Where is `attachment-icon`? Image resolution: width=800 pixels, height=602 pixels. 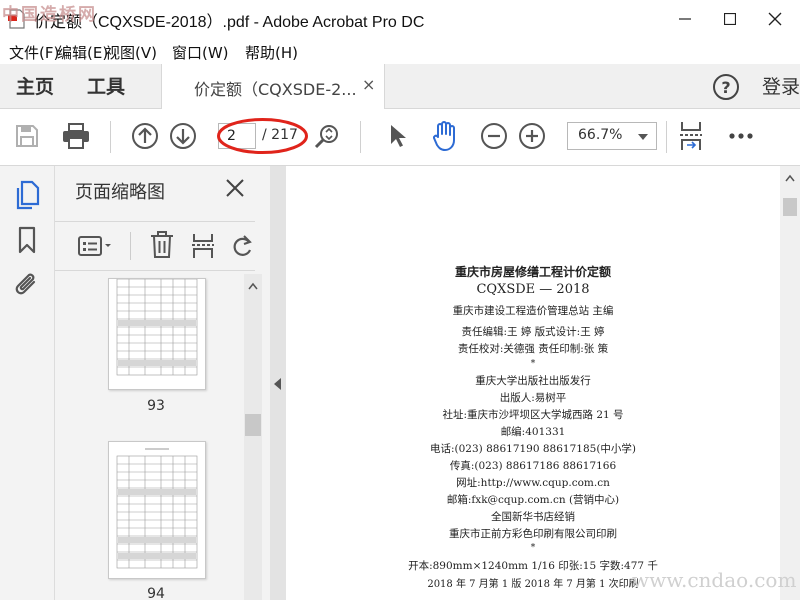 attachment-icon is located at coordinates (27, 285).